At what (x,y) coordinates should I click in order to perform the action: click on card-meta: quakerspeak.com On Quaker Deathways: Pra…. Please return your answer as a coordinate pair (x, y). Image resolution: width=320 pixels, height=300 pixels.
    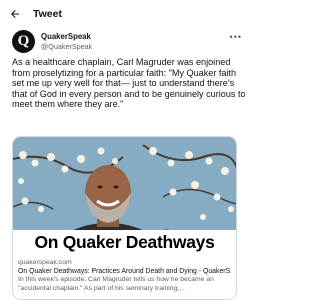
    Looking at the image, I should click on (124, 274).